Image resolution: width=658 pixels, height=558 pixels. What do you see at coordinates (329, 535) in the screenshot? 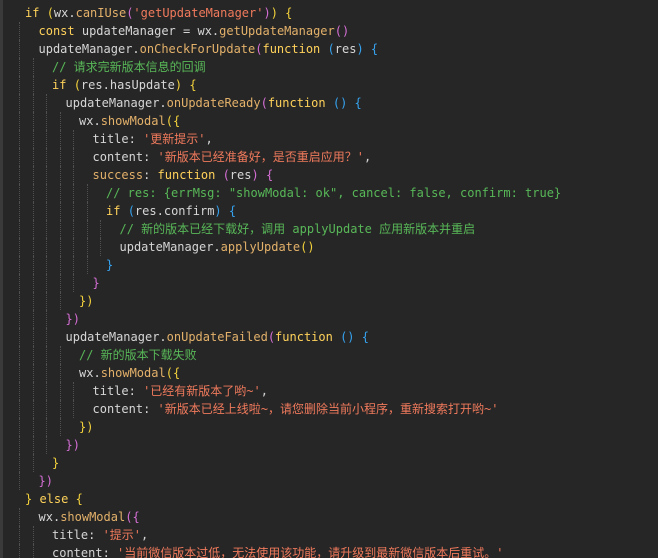
I see `code-line: title: '提示',` at bounding box center [329, 535].